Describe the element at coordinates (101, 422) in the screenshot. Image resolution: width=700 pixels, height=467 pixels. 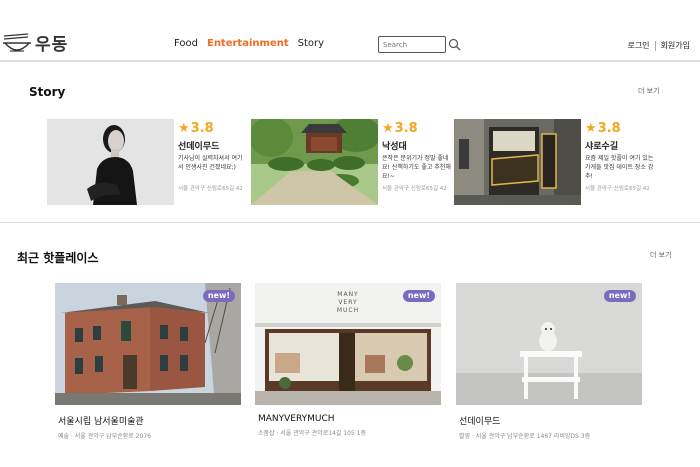
I see `hot-place-name: 서울시립 남서울미술관` at that location.